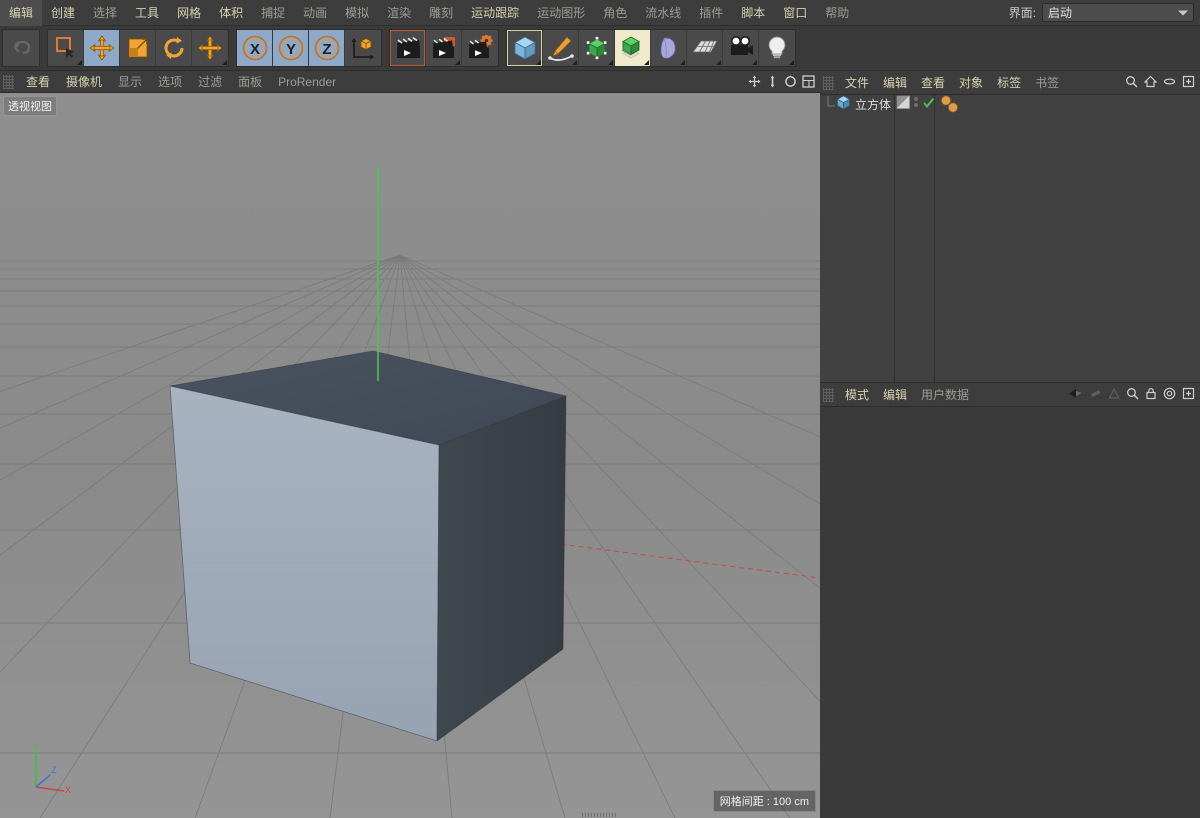 This screenshot has height=818, width=1200. Describe the element at coordinates (130, 82) in the screenshot. I see `viewport-menu-display: 显示` at that location.